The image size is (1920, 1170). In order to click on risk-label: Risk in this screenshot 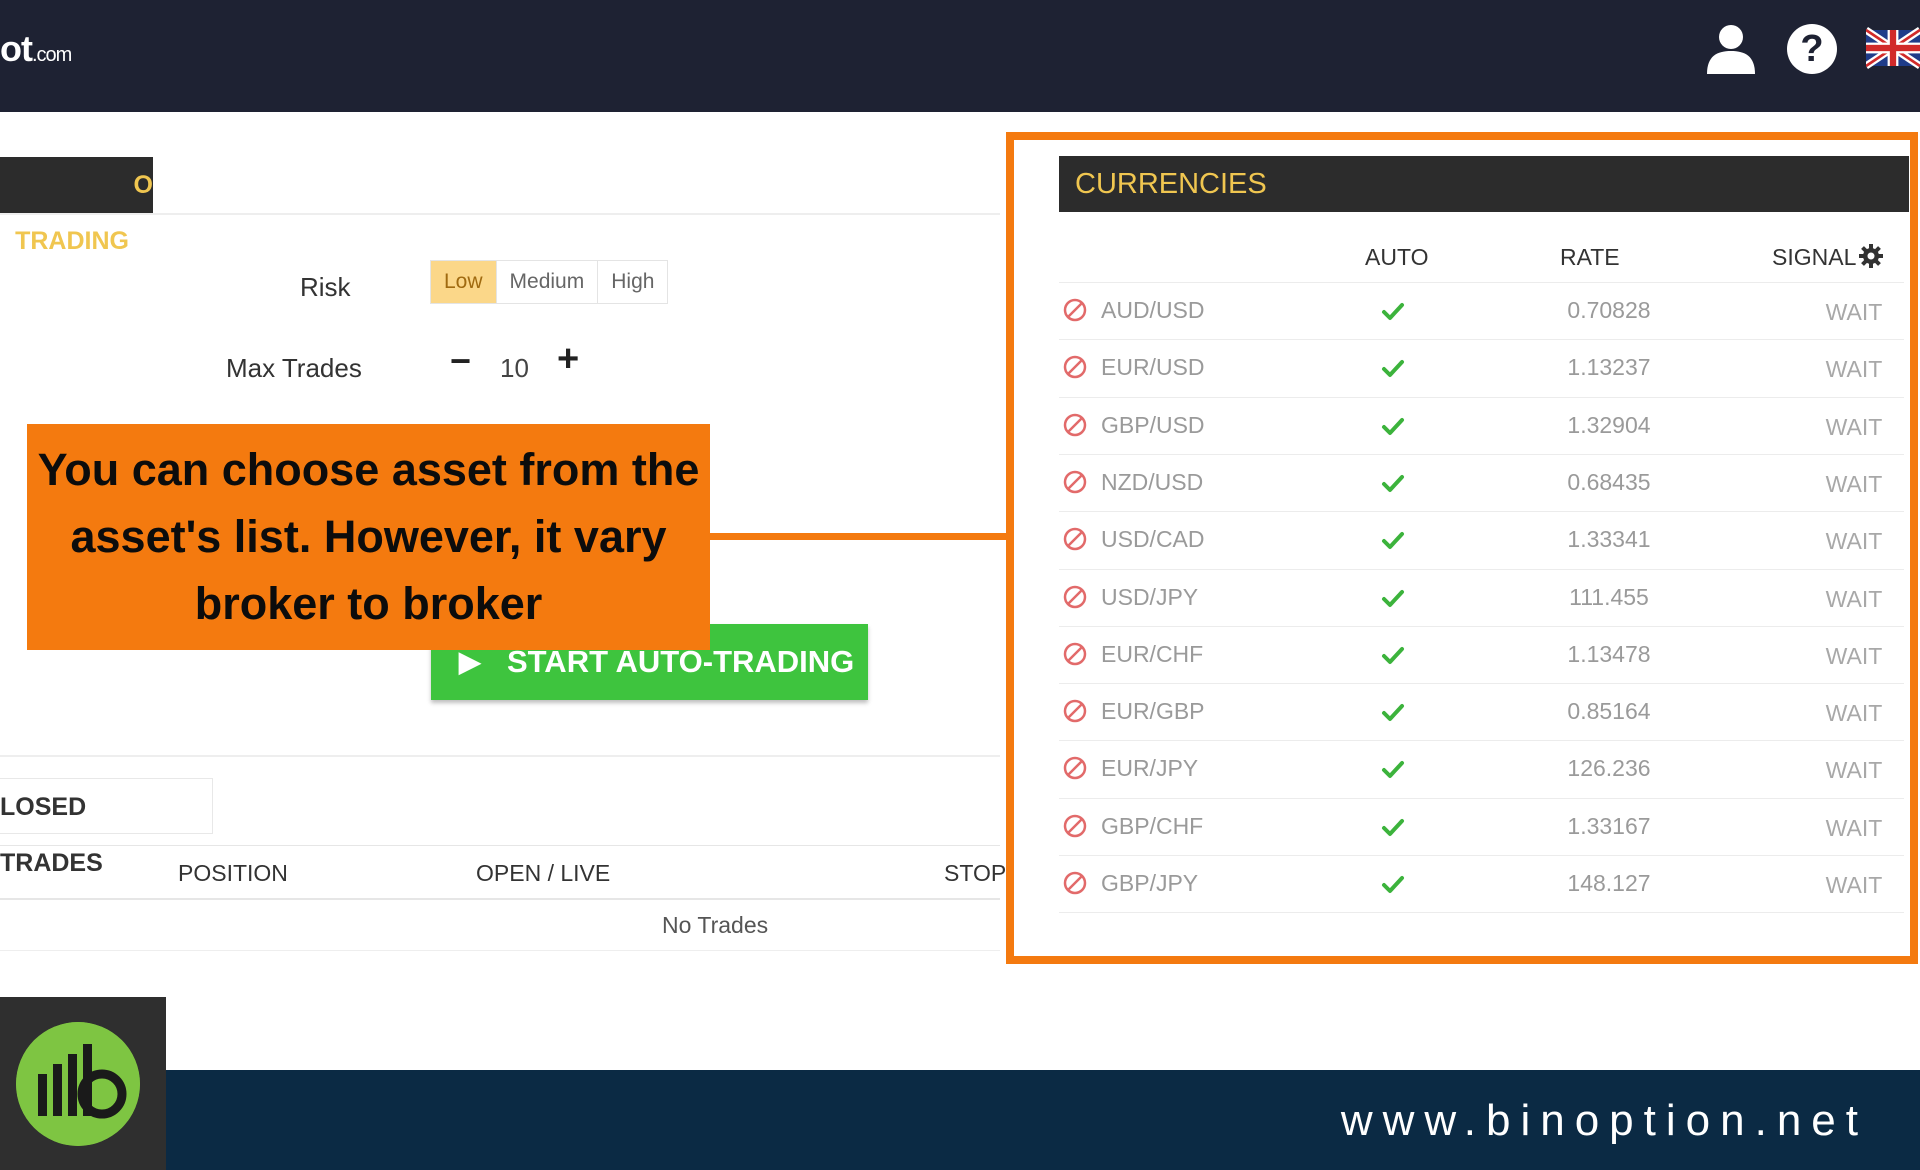, I will do `click(325, 287)`.